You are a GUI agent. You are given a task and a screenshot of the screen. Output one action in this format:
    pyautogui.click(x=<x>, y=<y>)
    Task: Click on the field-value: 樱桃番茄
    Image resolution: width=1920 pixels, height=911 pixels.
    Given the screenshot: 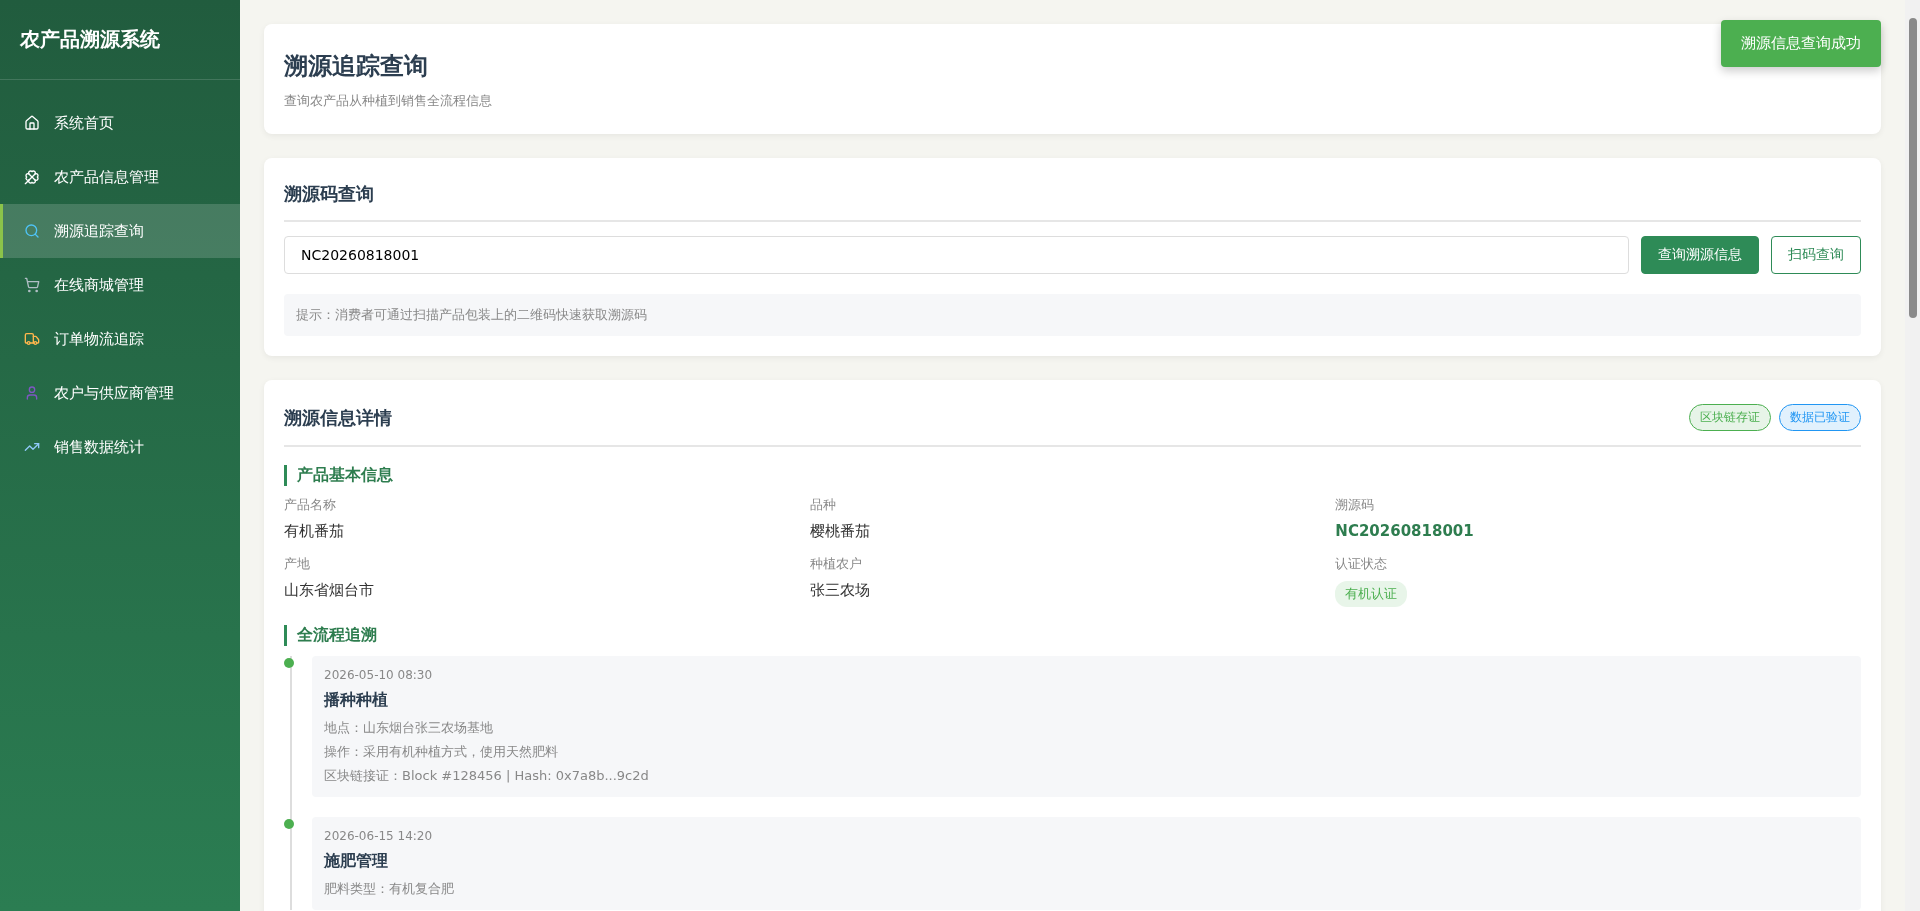 What is the action you would take?
    pyautogui.click(x=839, y=531)
    